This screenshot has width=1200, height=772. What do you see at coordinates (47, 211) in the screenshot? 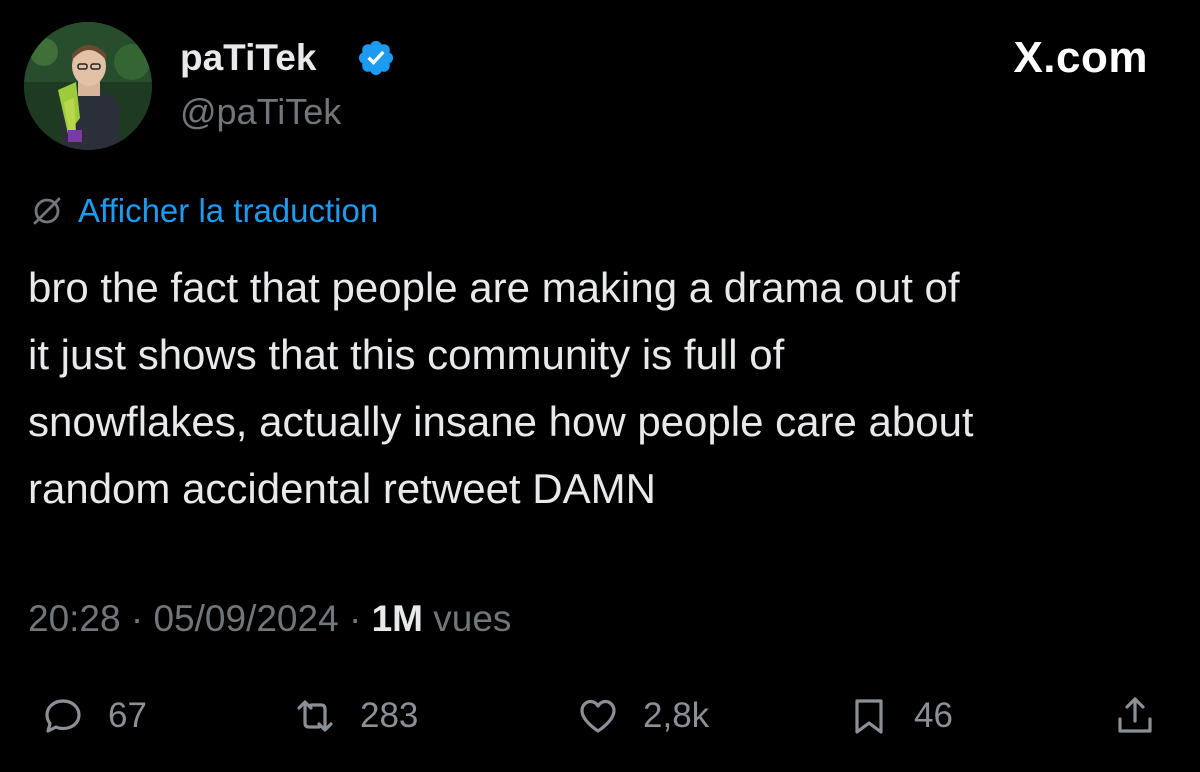
I see `globe-icon` at bounding box center [47, 211].